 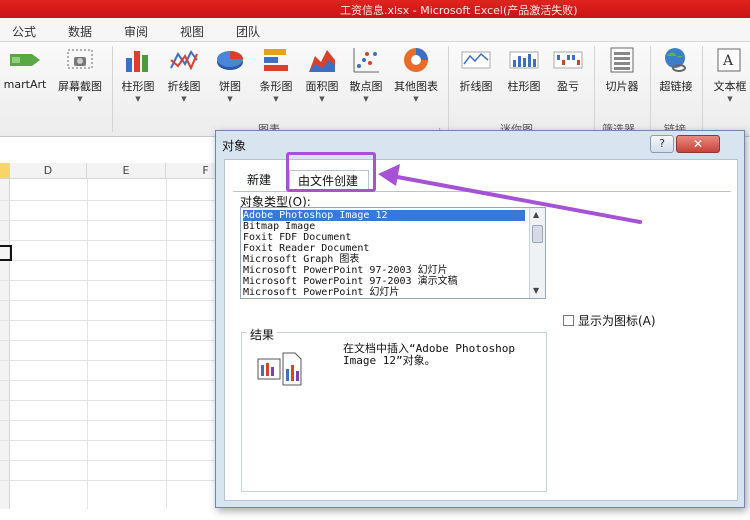 What do you see at coordinates (276, 60) in the screenshot?
I see `bar-chart-icon` at bounding box center [276, 60].